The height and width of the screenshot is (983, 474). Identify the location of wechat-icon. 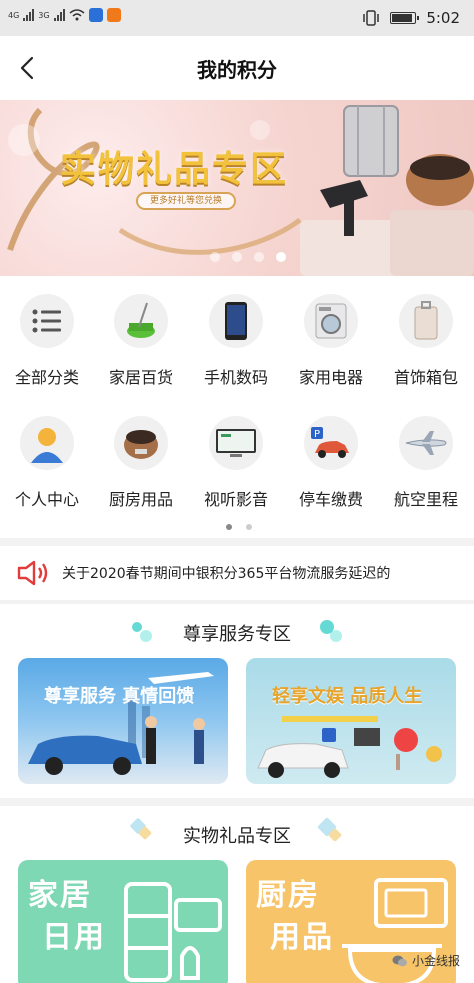
(399, 960).